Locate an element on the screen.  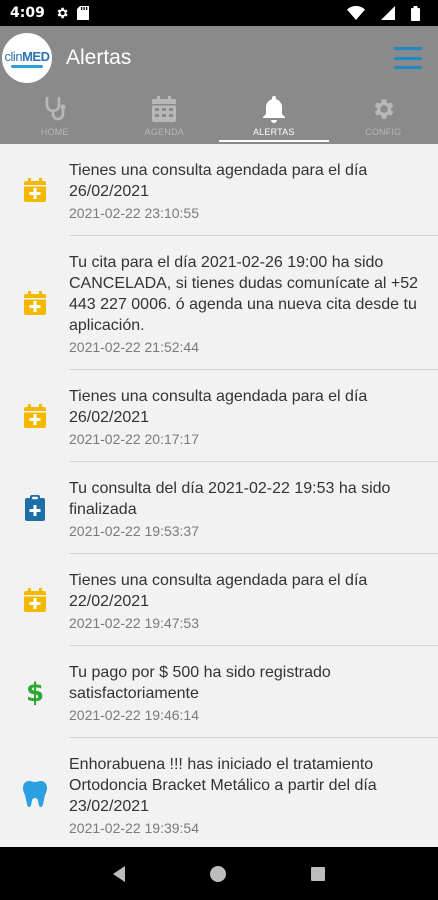
bell-icon is located at coordinates (274, 109).